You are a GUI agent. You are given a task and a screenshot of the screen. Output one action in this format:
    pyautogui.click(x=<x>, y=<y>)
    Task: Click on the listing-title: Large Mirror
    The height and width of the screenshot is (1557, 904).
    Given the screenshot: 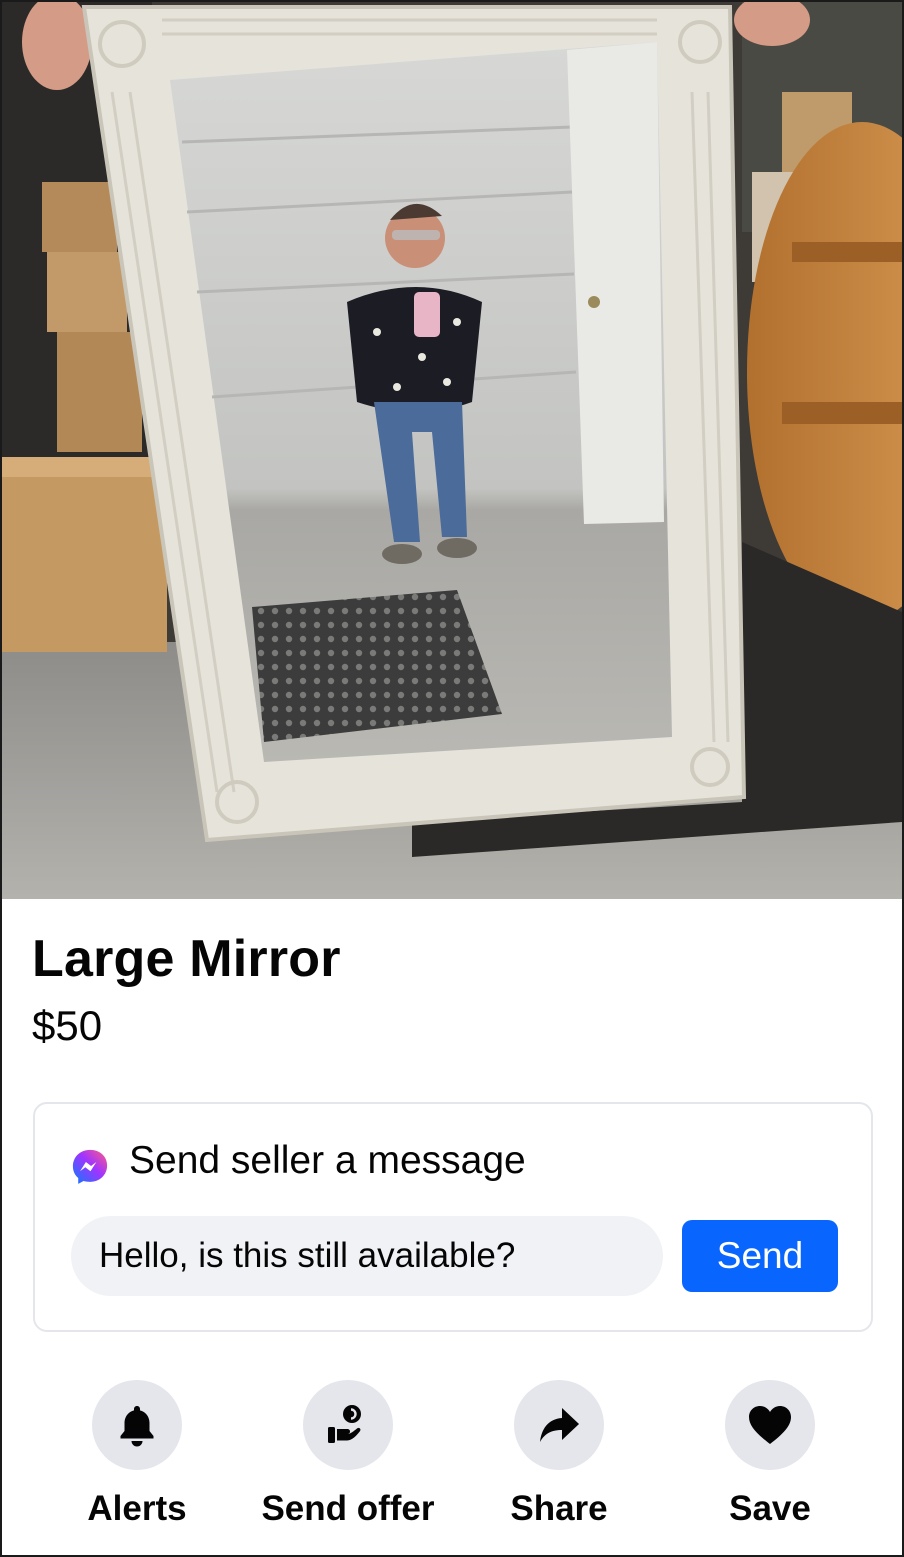 What is the action you would take?
    pyautogui.click(x=186, y=959)
    